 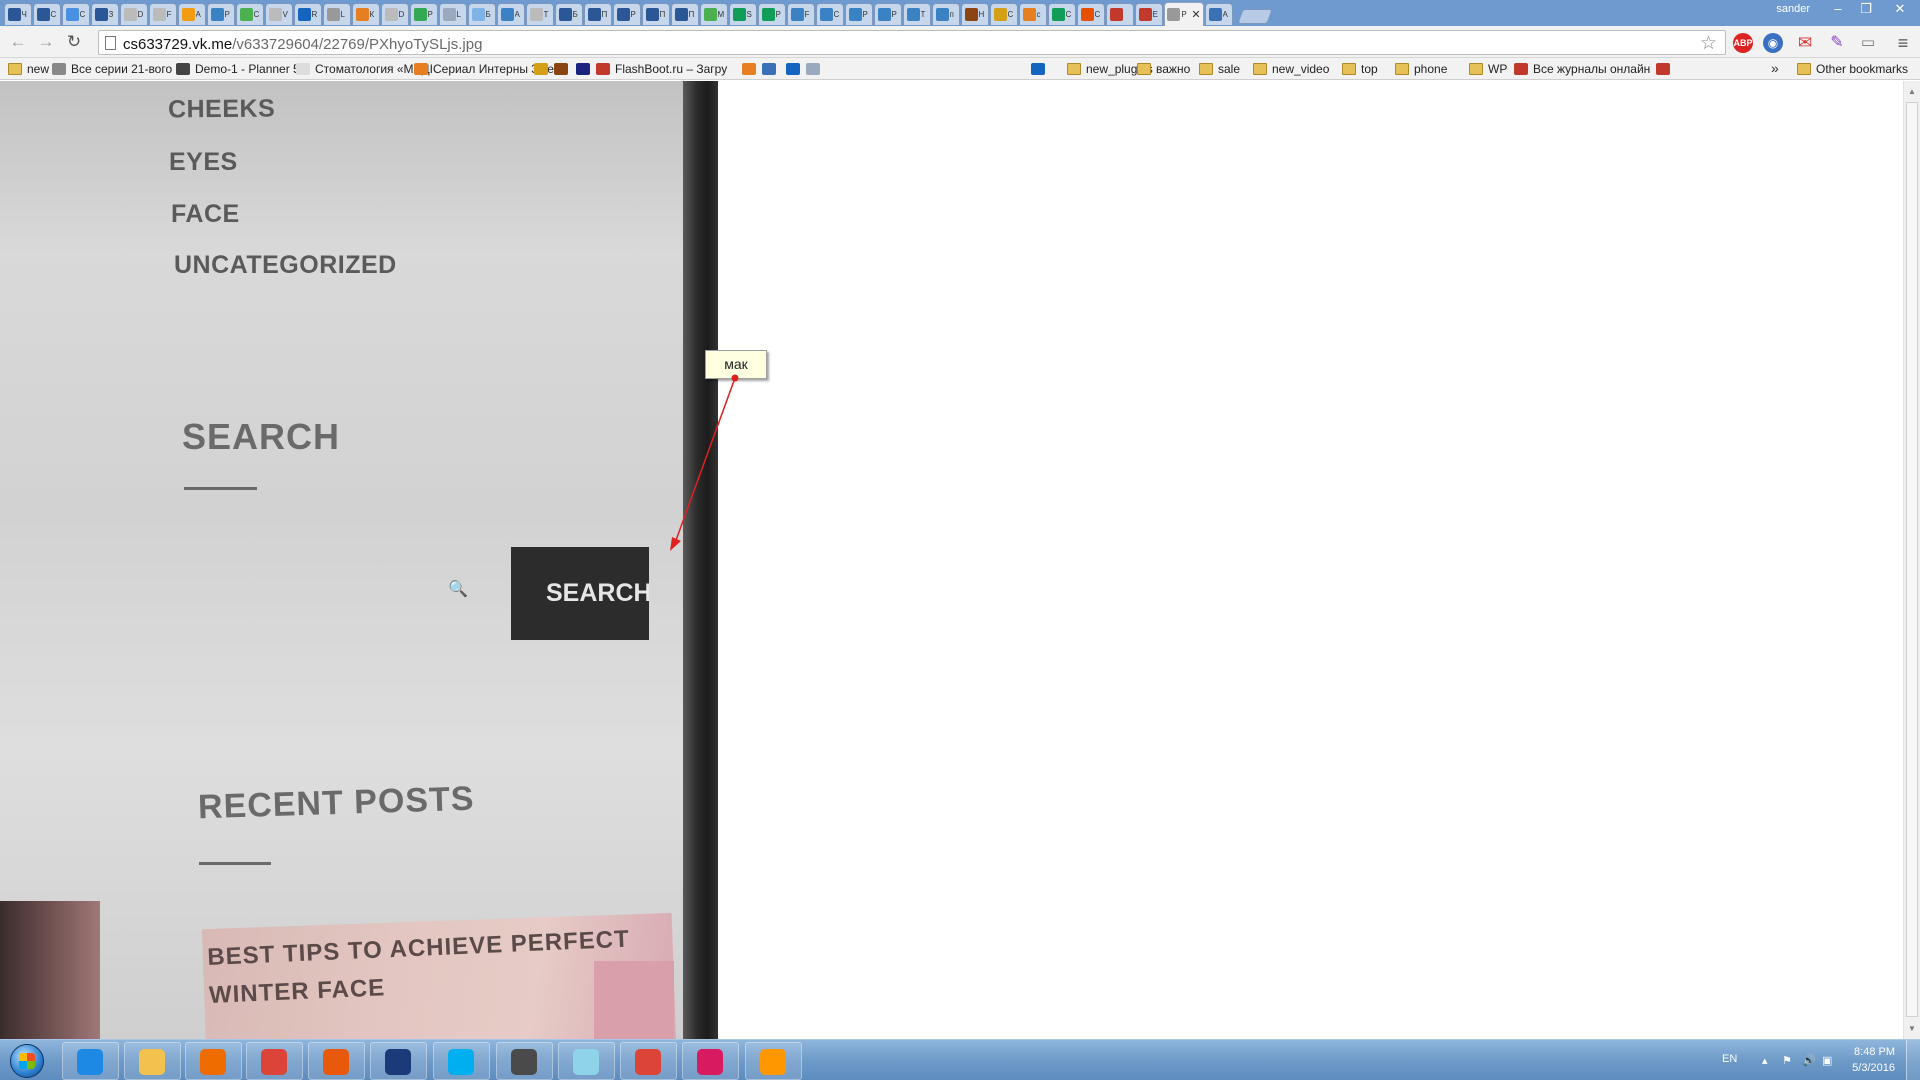 What do you see at coordinates (1787, 1060) in the screenshot?
I see `action-center-icon: ⚑` at bounding box center [1787, 1060].